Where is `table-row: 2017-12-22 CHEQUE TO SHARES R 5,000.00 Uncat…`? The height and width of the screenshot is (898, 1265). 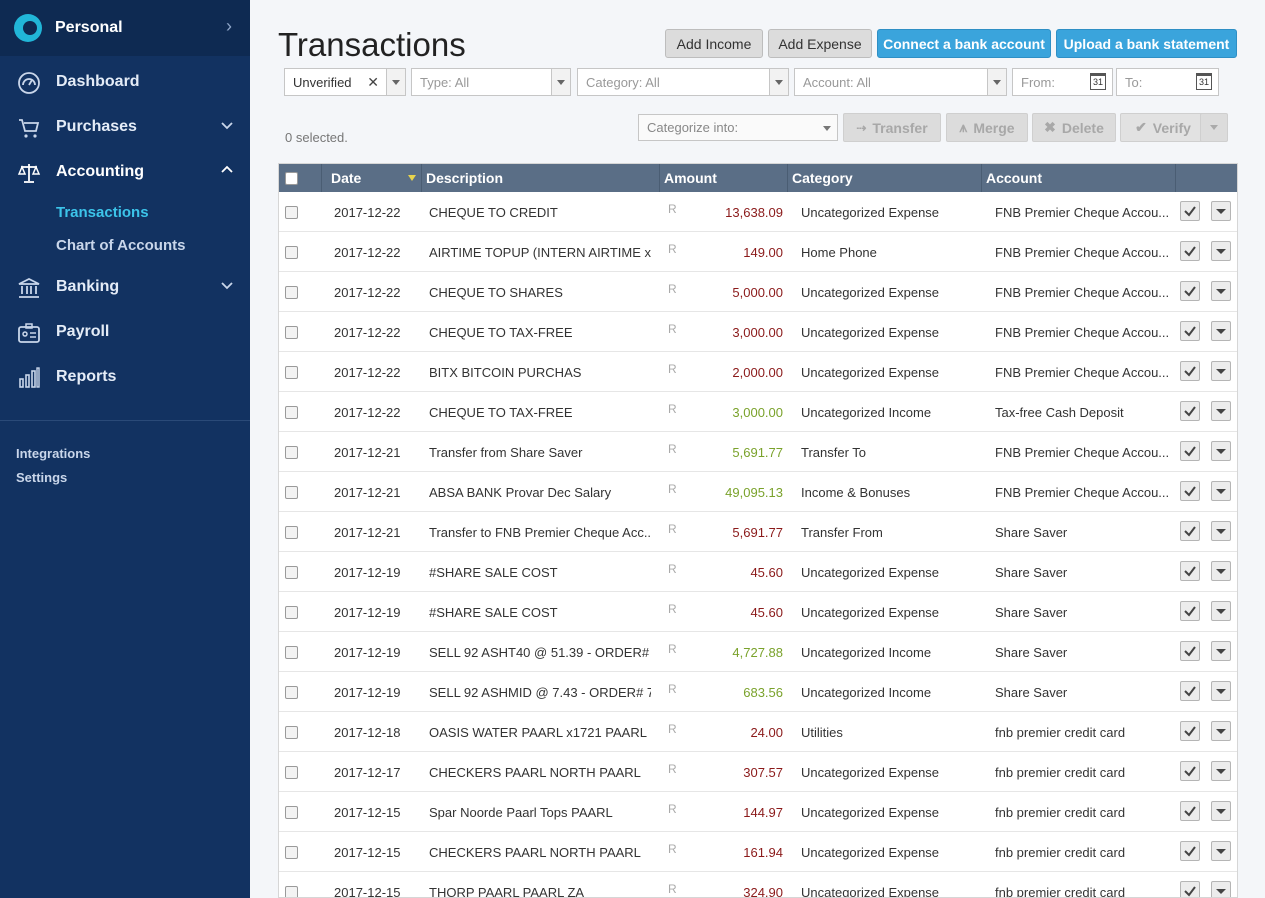 table-row: 2017-12-22 CHEQUE TO SHARES R 5,000.00 Uncat… is located at coordinates (758, 292).